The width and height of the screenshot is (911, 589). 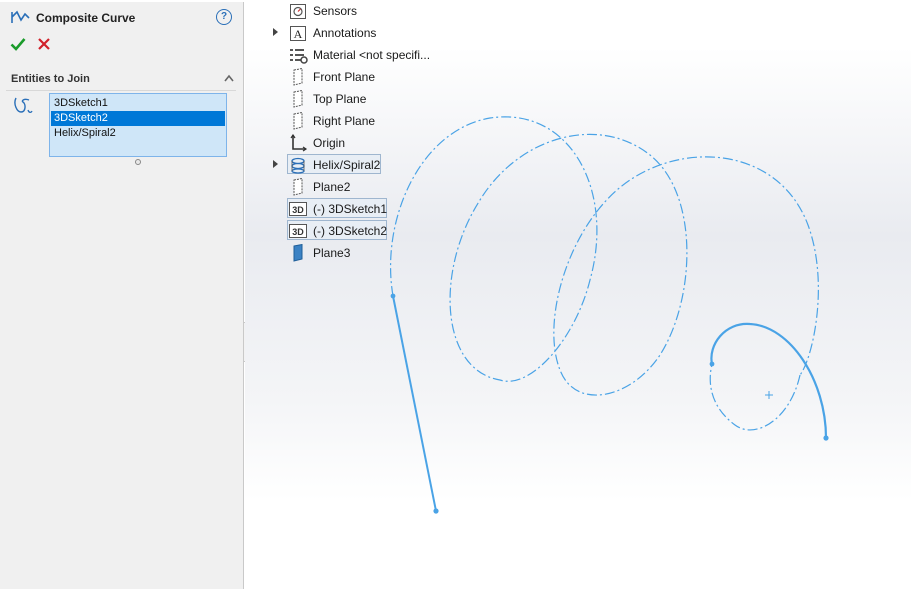 I want to click on tree-item-annotations: A Annotations, so click(x=380, y=33).